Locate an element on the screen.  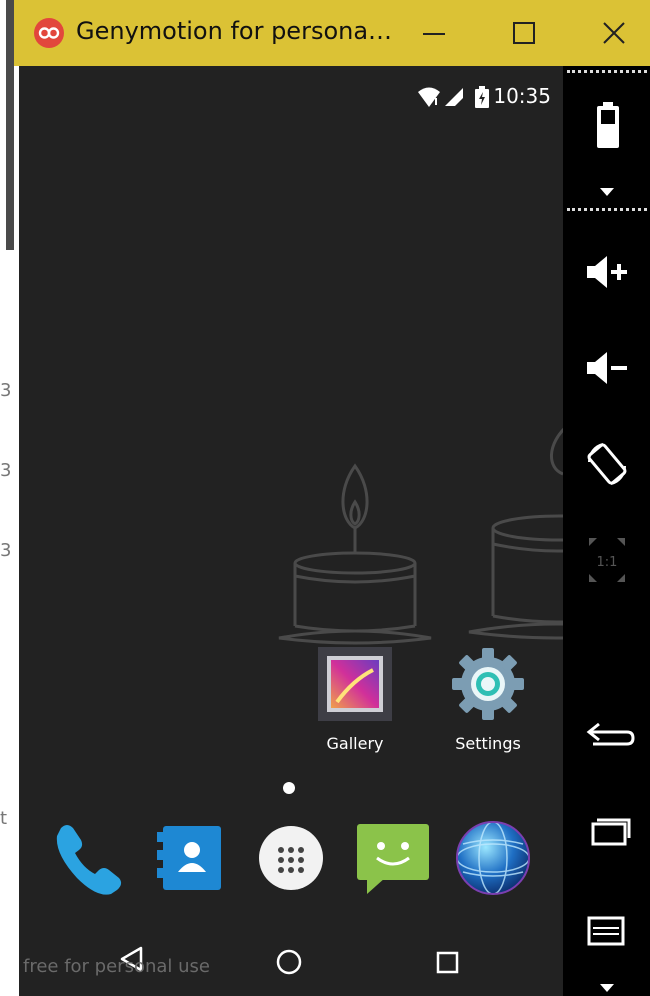
minimize-icon is located at coordinates (434, 34).